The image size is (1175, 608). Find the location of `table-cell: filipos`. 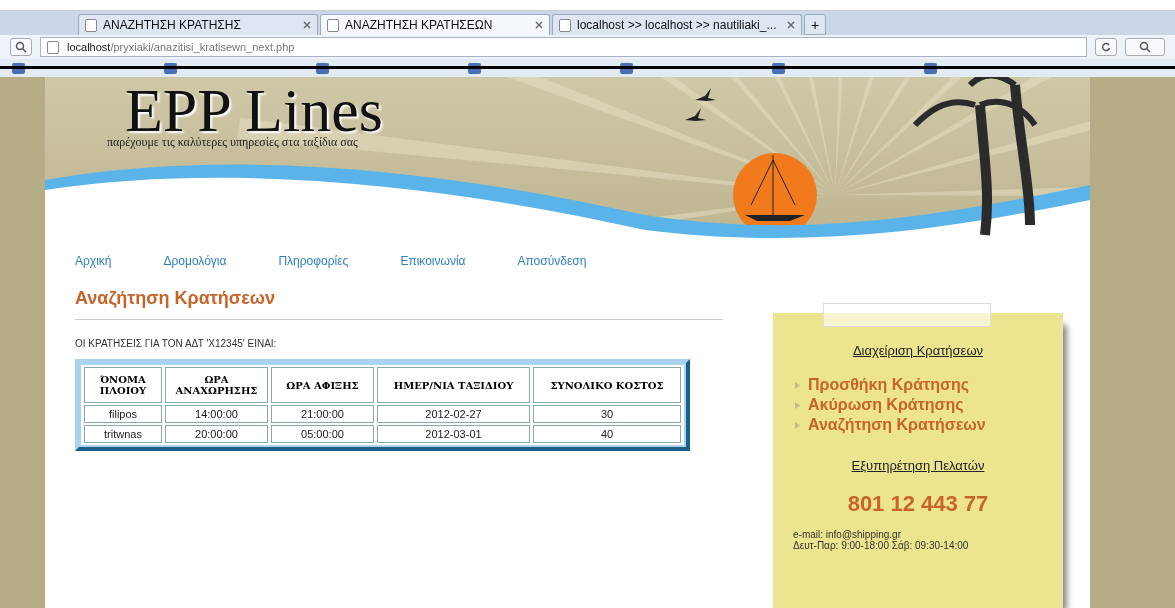

table-cell: filipos is located at coordinates (123, 414).